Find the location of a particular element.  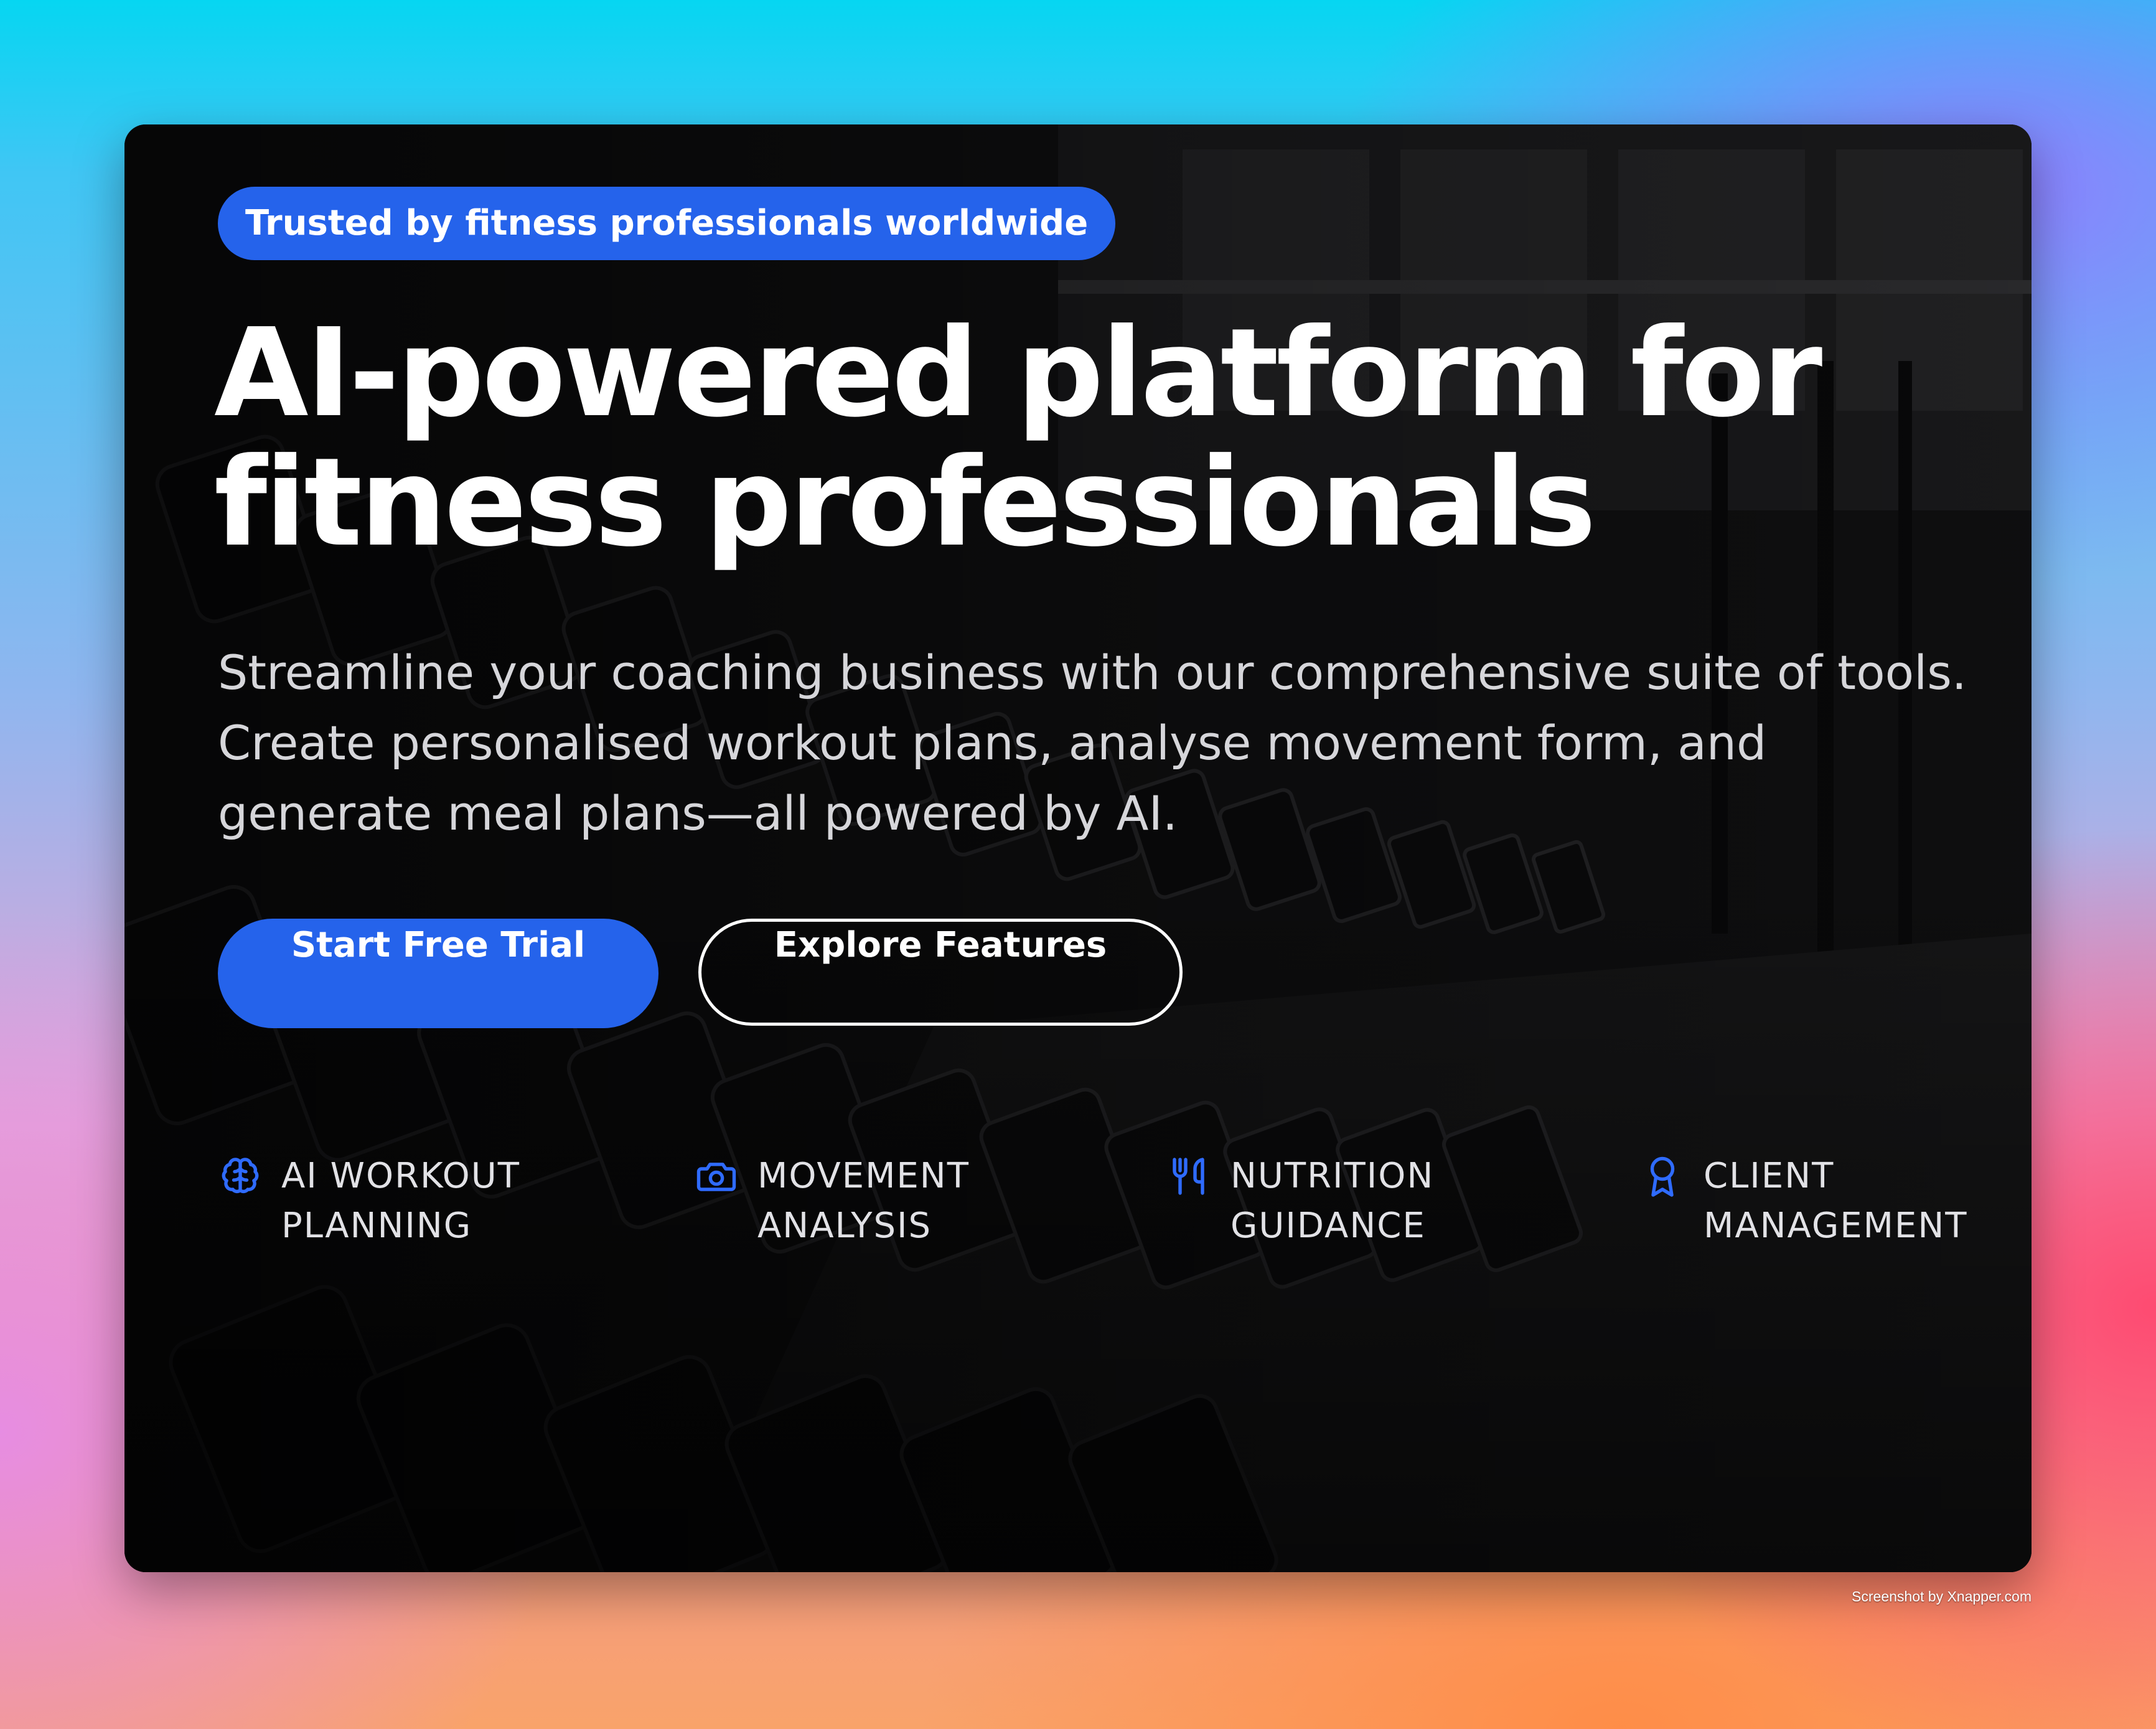

feature-nutrition-guidance: NUTRITION GUIDANCE is located at coordinates (1301, 1201).